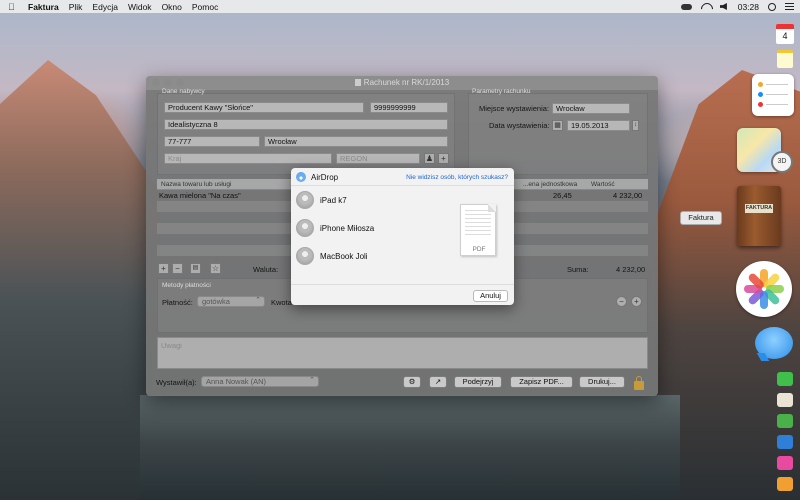  Describe the element at coordinates (176, 382) in the screenshot. I see `issuer-label: Wystawił(a):` at that location.